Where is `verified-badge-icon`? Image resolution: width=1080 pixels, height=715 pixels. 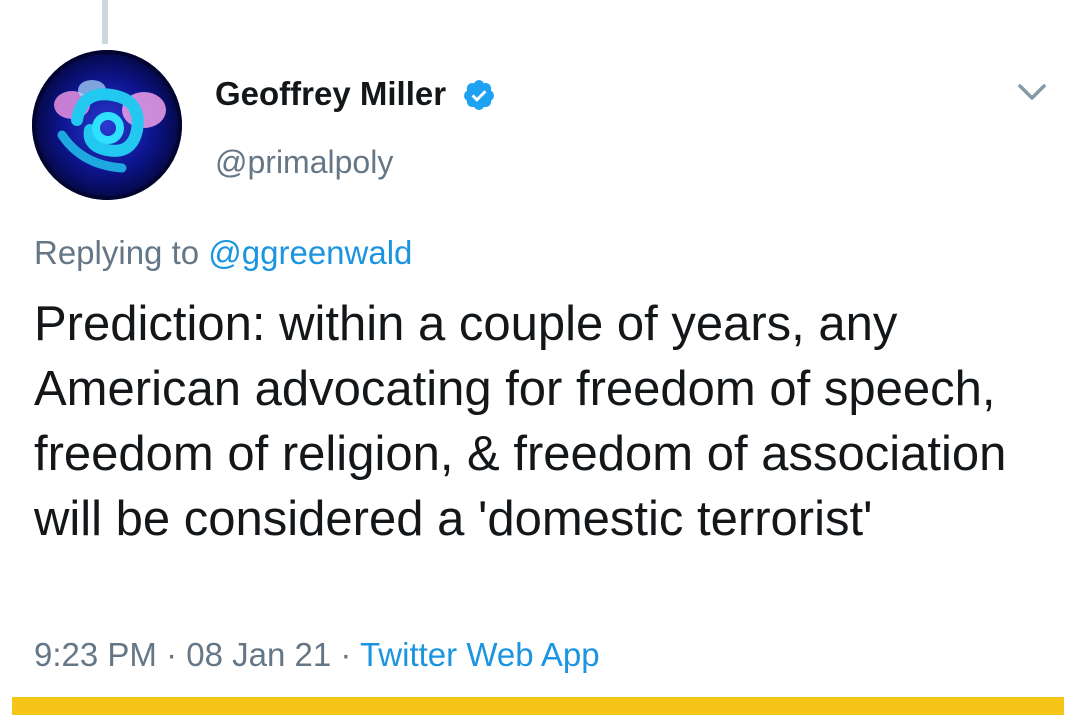
verified-badge-icon is located at coordinates (479, 95).